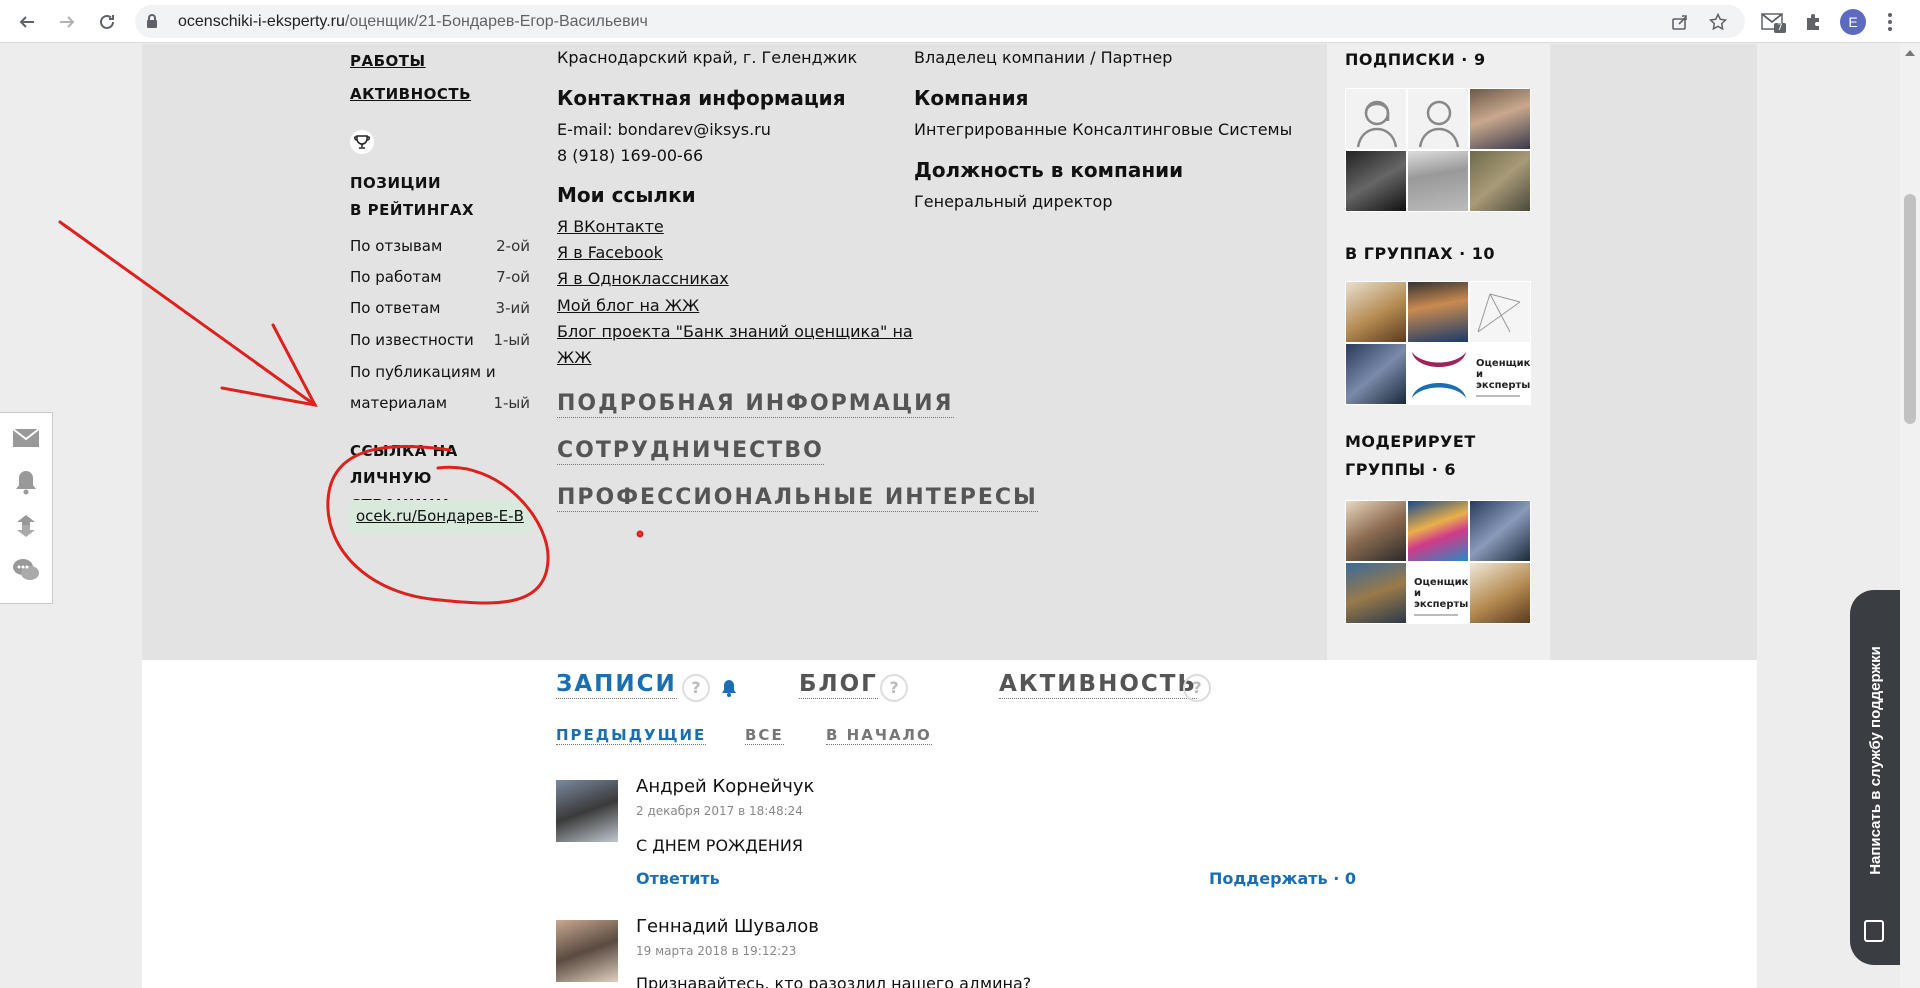 The height and width of the screenshot is (988, 1920). Describe the element at coordinates (1875, 760) in the screenshot. I see `support-tab-label: Написать в службу поддержки` at that location.